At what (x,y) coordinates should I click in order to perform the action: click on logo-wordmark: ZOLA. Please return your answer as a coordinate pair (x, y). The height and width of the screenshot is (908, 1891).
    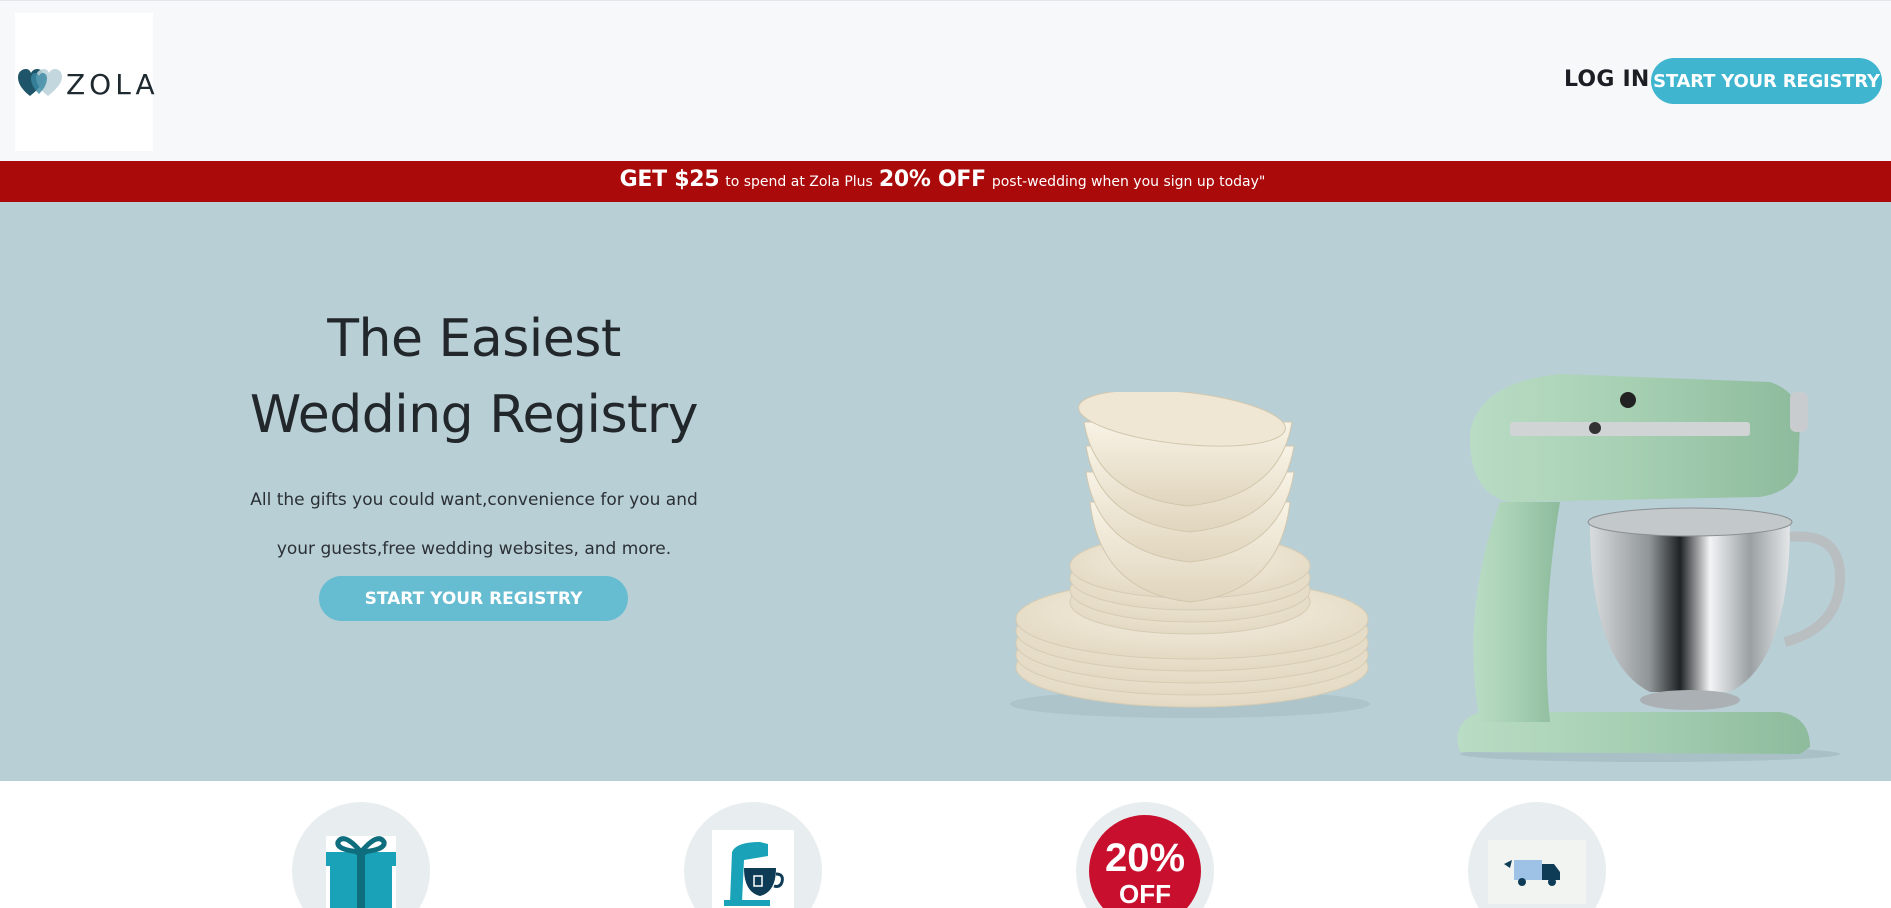
    Looking at the image, I should click on (112, 84).